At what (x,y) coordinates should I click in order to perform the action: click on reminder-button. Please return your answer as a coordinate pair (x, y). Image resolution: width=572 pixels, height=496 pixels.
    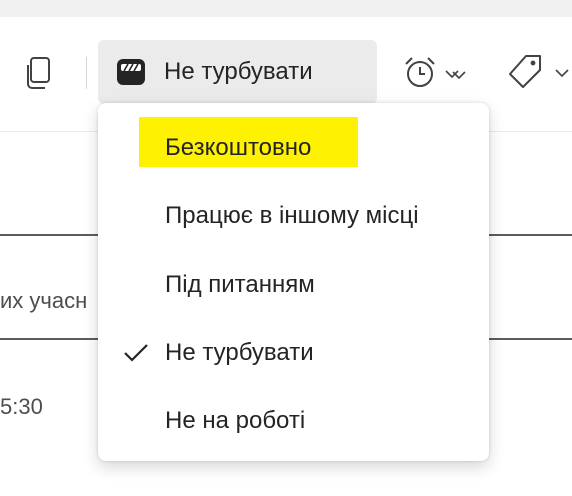
    Looking at the image, I should click on (434, 74).